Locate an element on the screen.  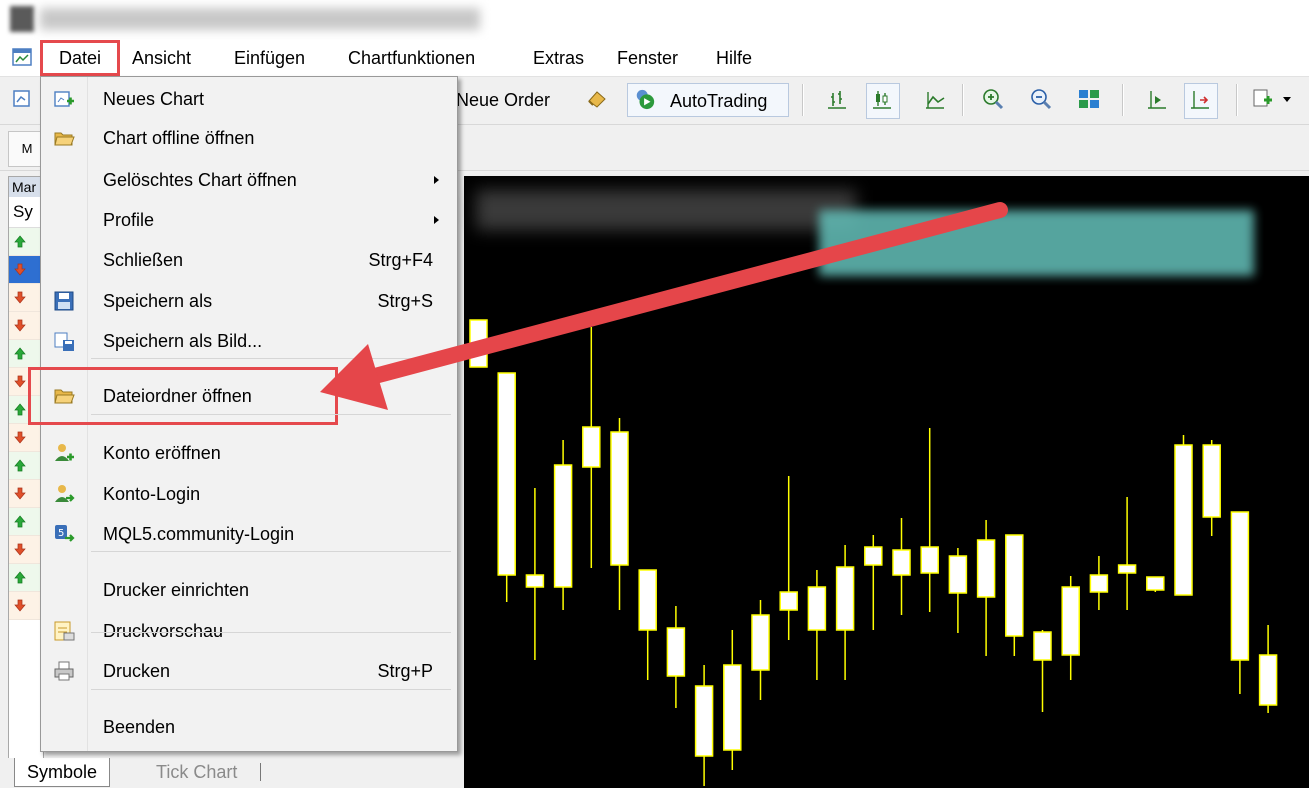
menu-datei: Datei is located at coordinates (80, 58).